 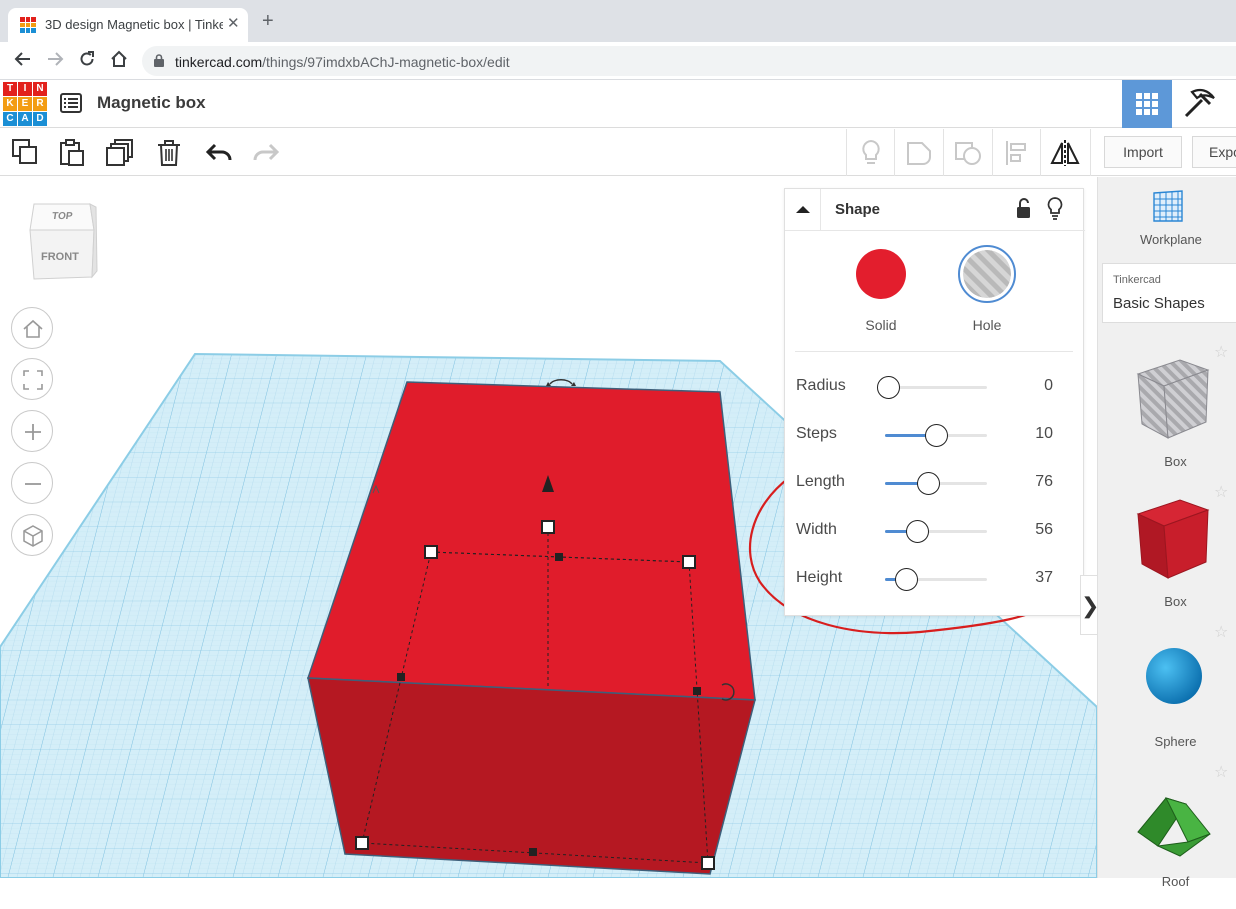 I want to click on logo-letter: N, so click(x=40, y=89).